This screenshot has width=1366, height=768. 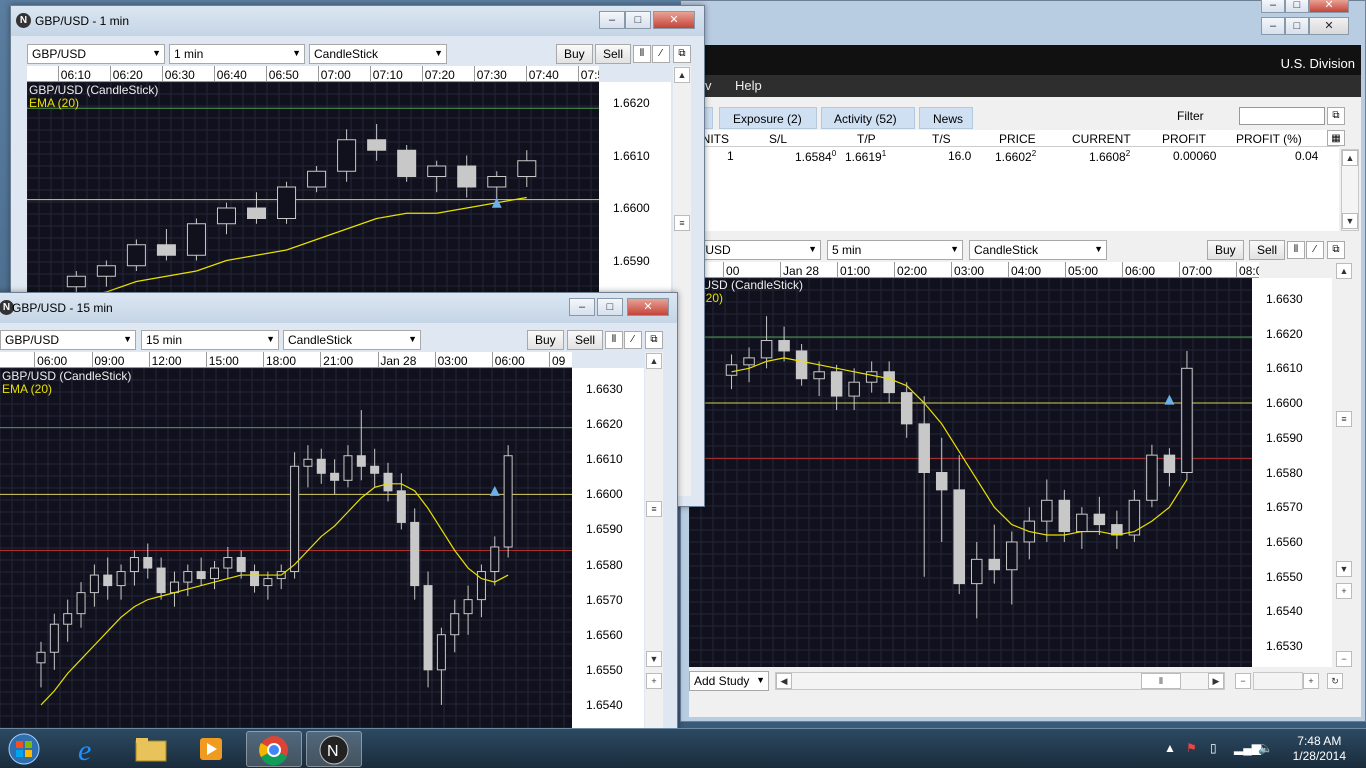 What do you see at coordinates (352, 340) in the screenshot?
I see `w15-style-select: CandleStick ▼` at bounding box center [352, 340].